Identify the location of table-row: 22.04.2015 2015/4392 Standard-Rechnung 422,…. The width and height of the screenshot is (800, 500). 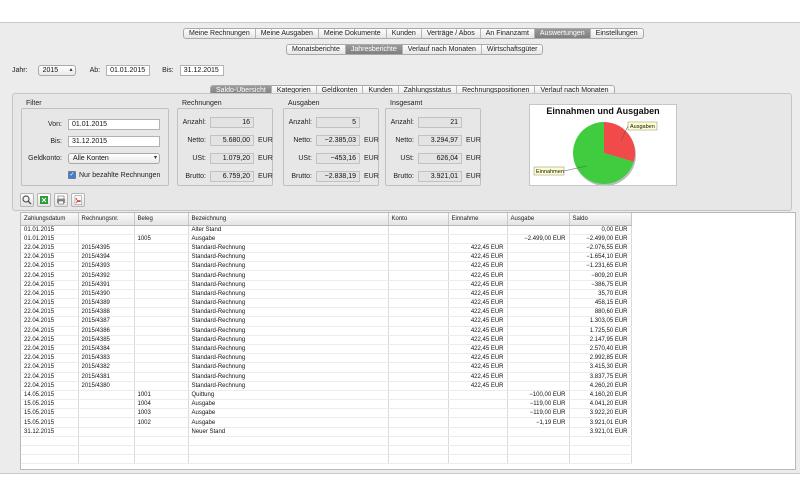
(326, 275).